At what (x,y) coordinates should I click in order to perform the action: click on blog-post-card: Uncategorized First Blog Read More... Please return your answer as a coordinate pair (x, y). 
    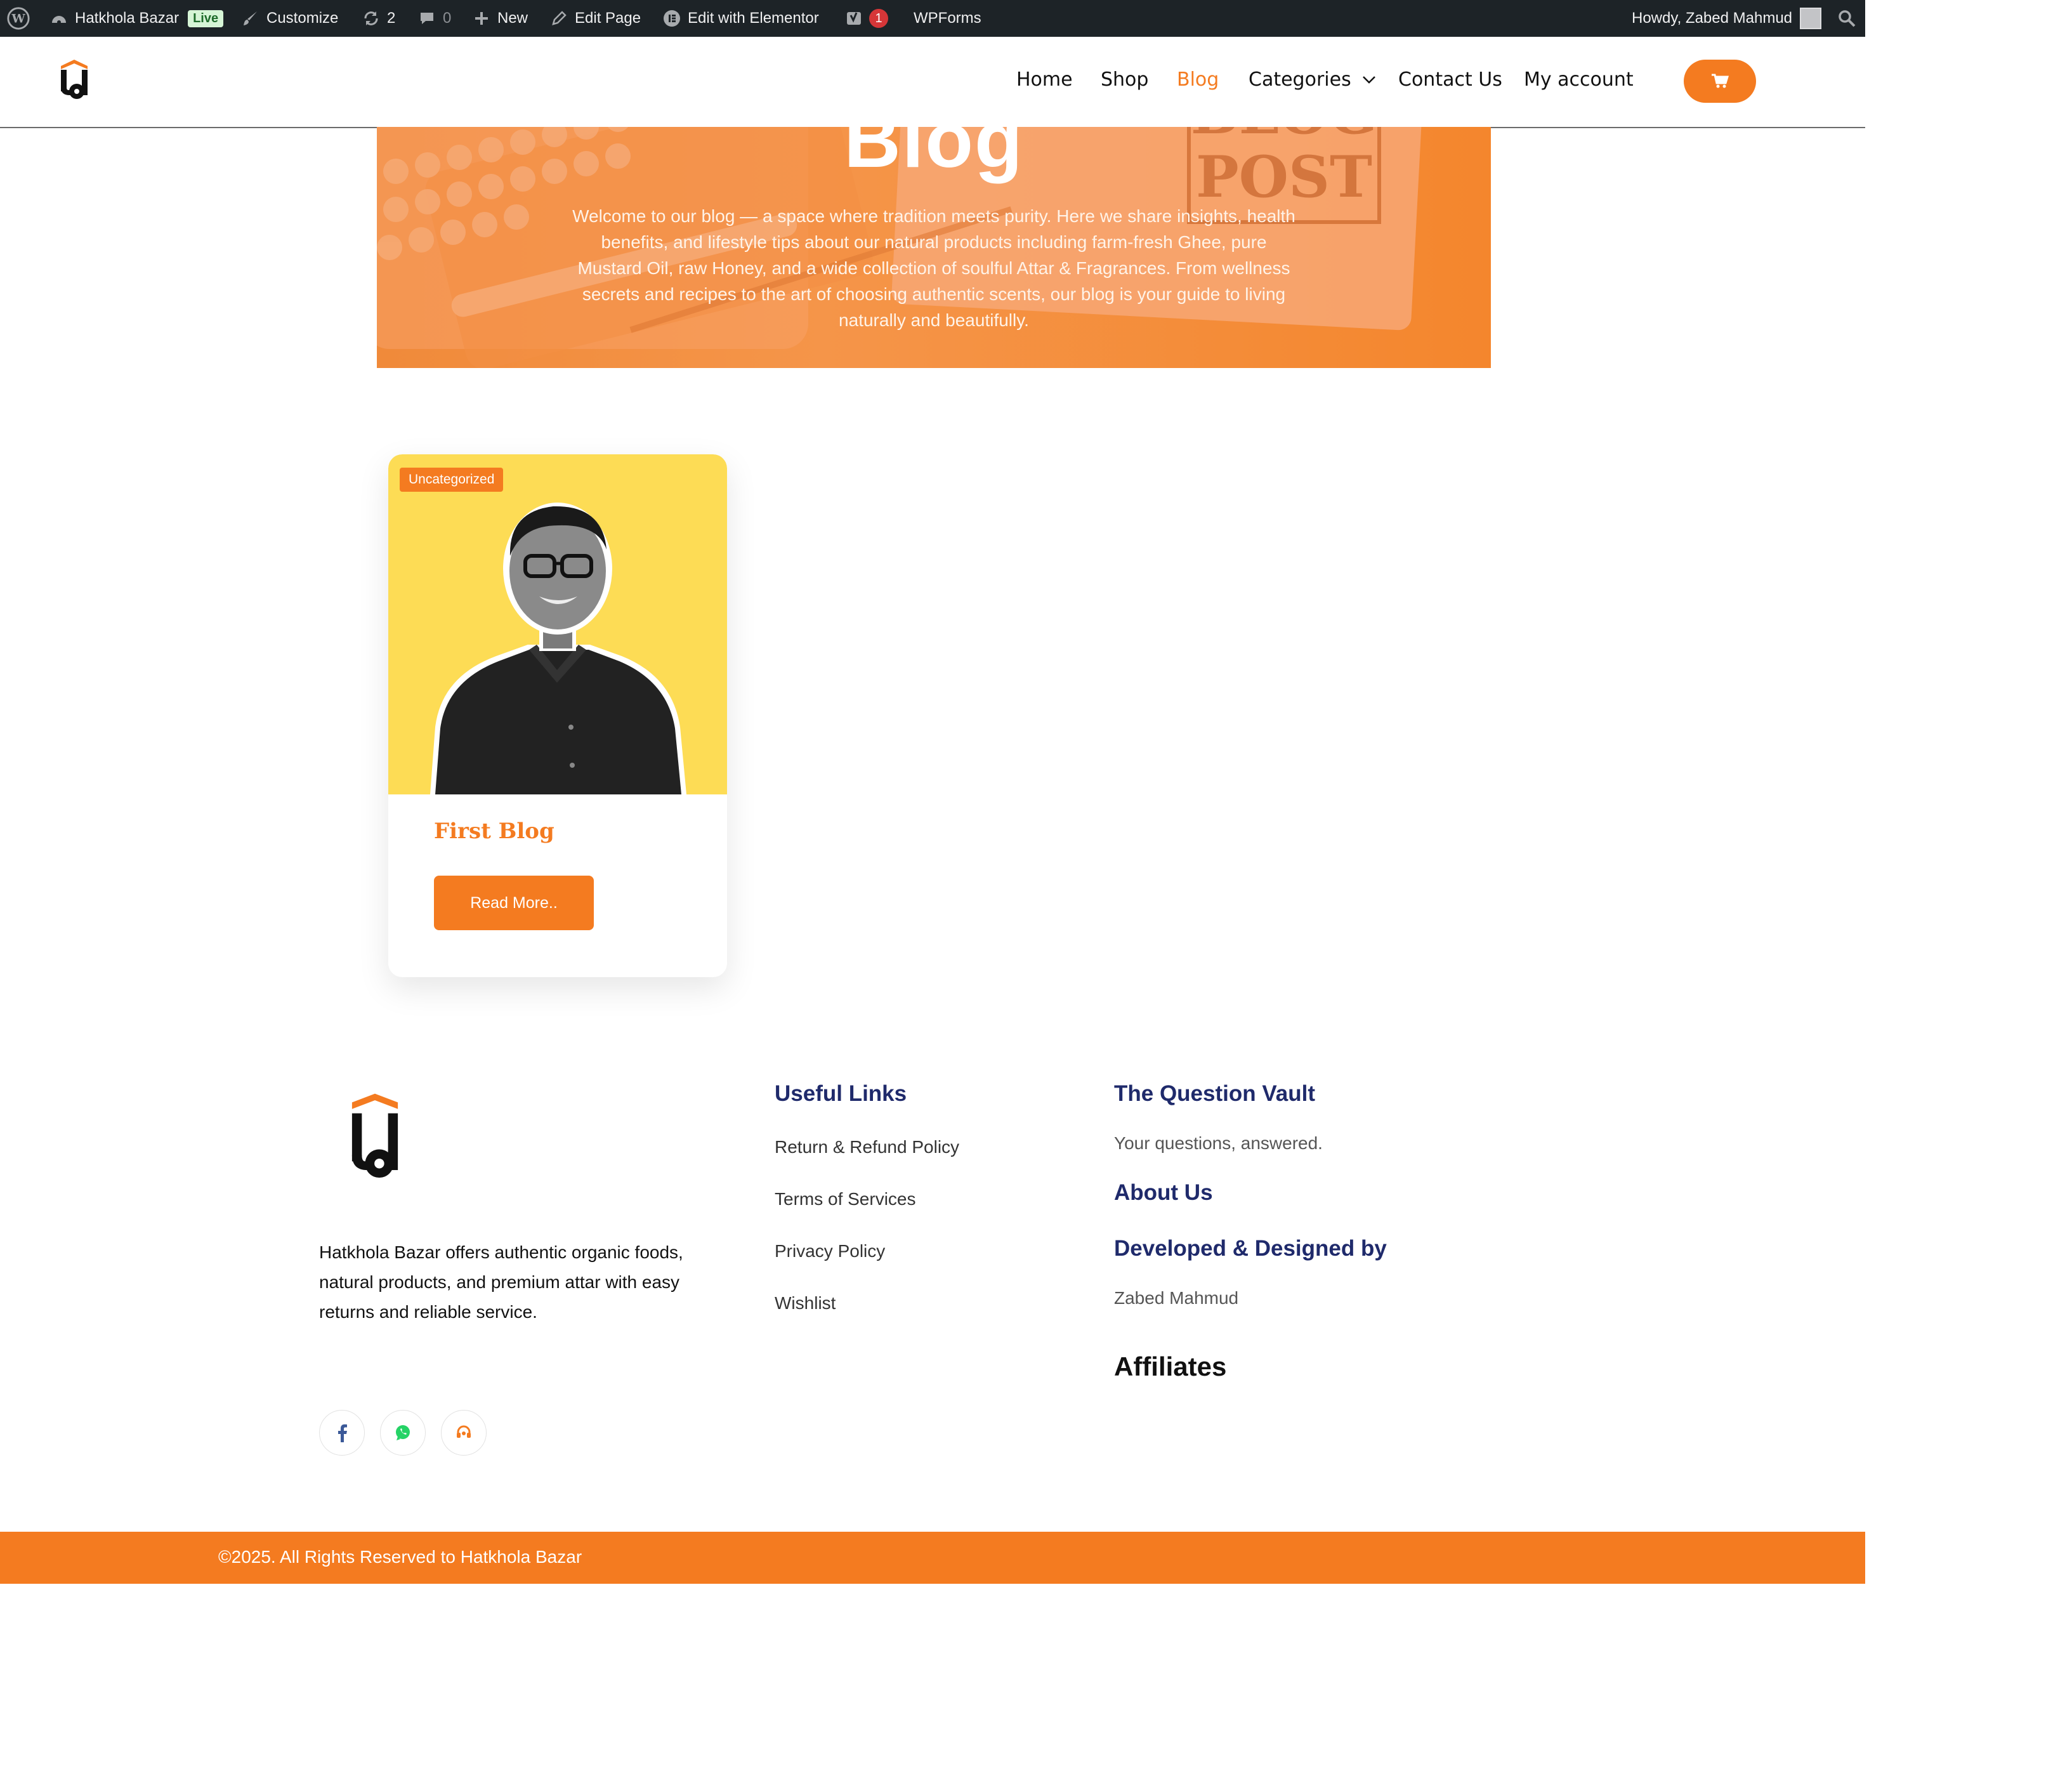
    Looking at the image, I should click on (557, 715).